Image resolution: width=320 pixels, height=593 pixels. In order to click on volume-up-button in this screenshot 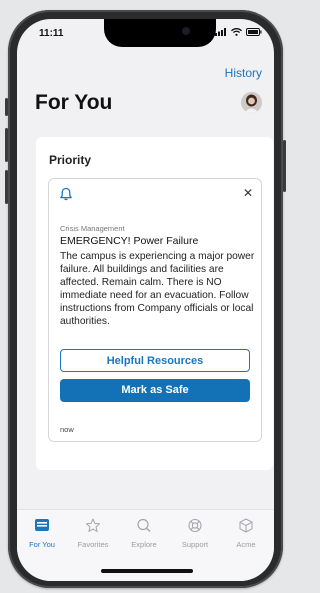, I will do `click(6, 145)`.